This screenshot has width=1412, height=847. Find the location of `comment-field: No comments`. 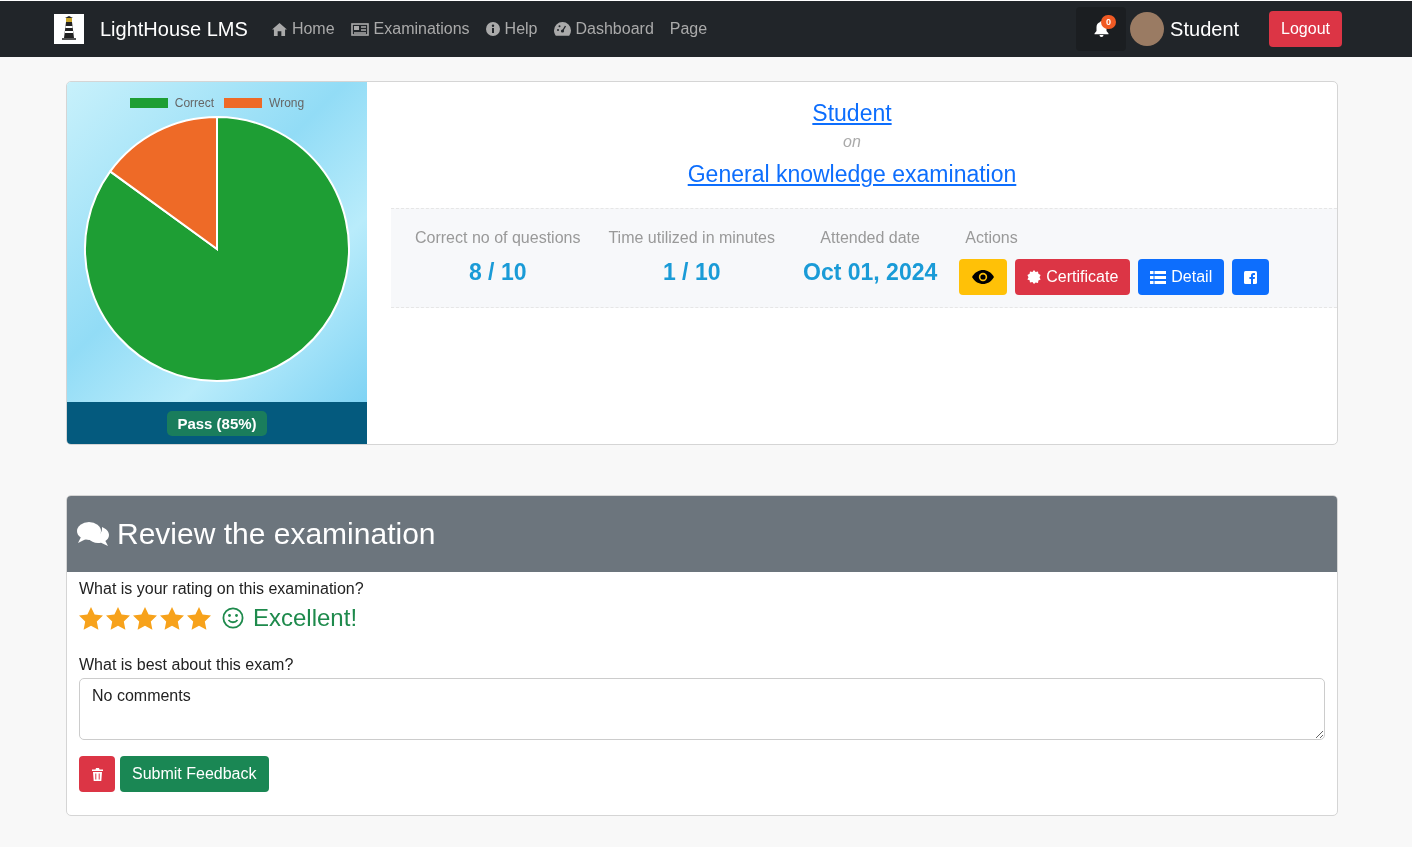

comment-field: No comments is located at coordinates (702, 709).